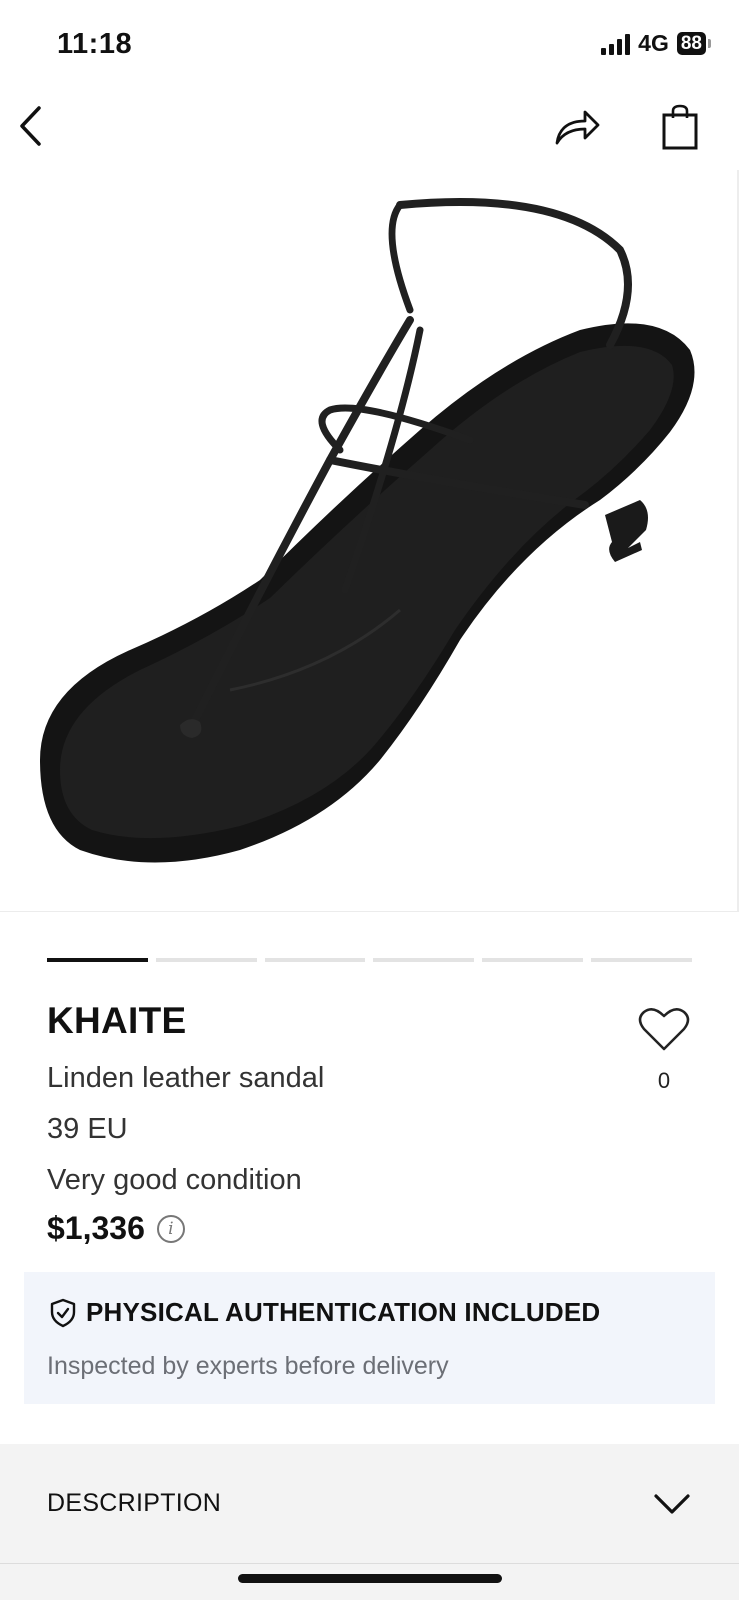 The image size is (739, 1600). Describe the element at coordinates (369, 130) in the screenshot. I see `nav-bar` at that location.